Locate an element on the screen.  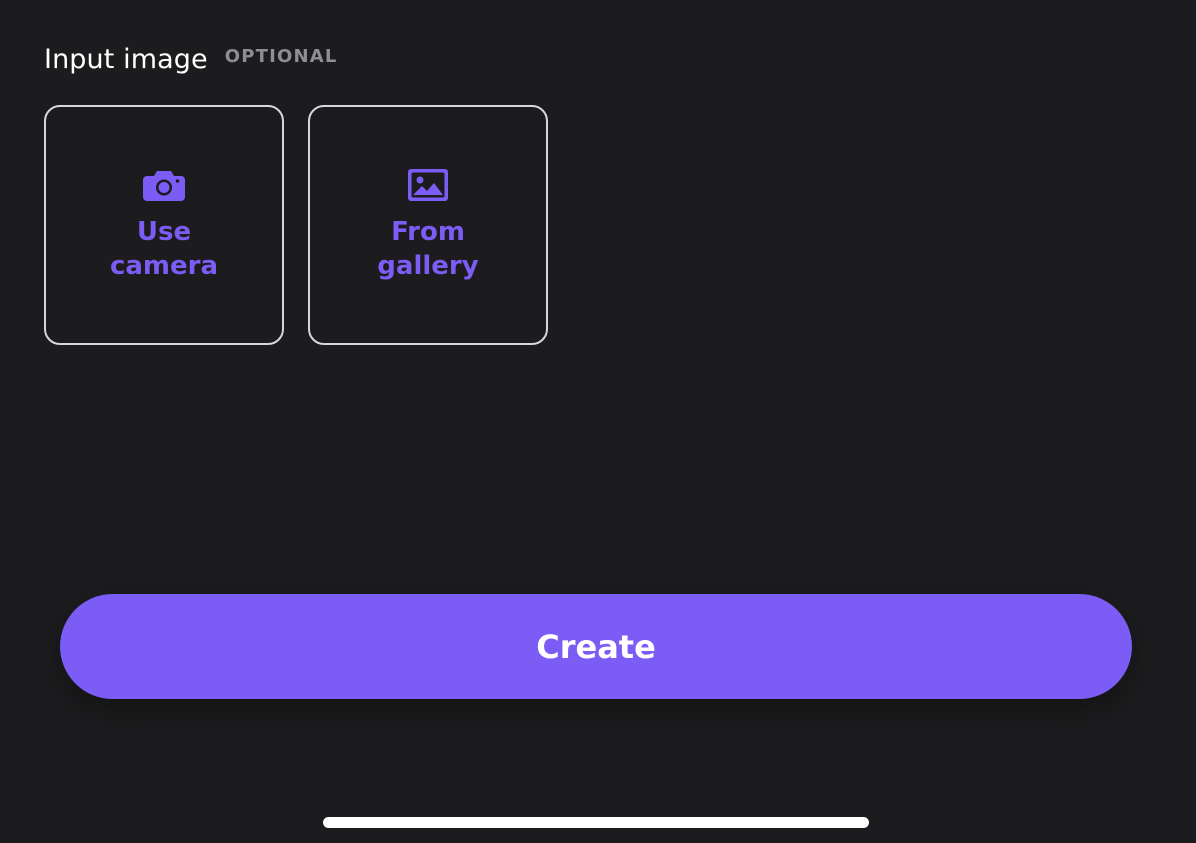
create-button: Create is located at coordinates (596, 646).